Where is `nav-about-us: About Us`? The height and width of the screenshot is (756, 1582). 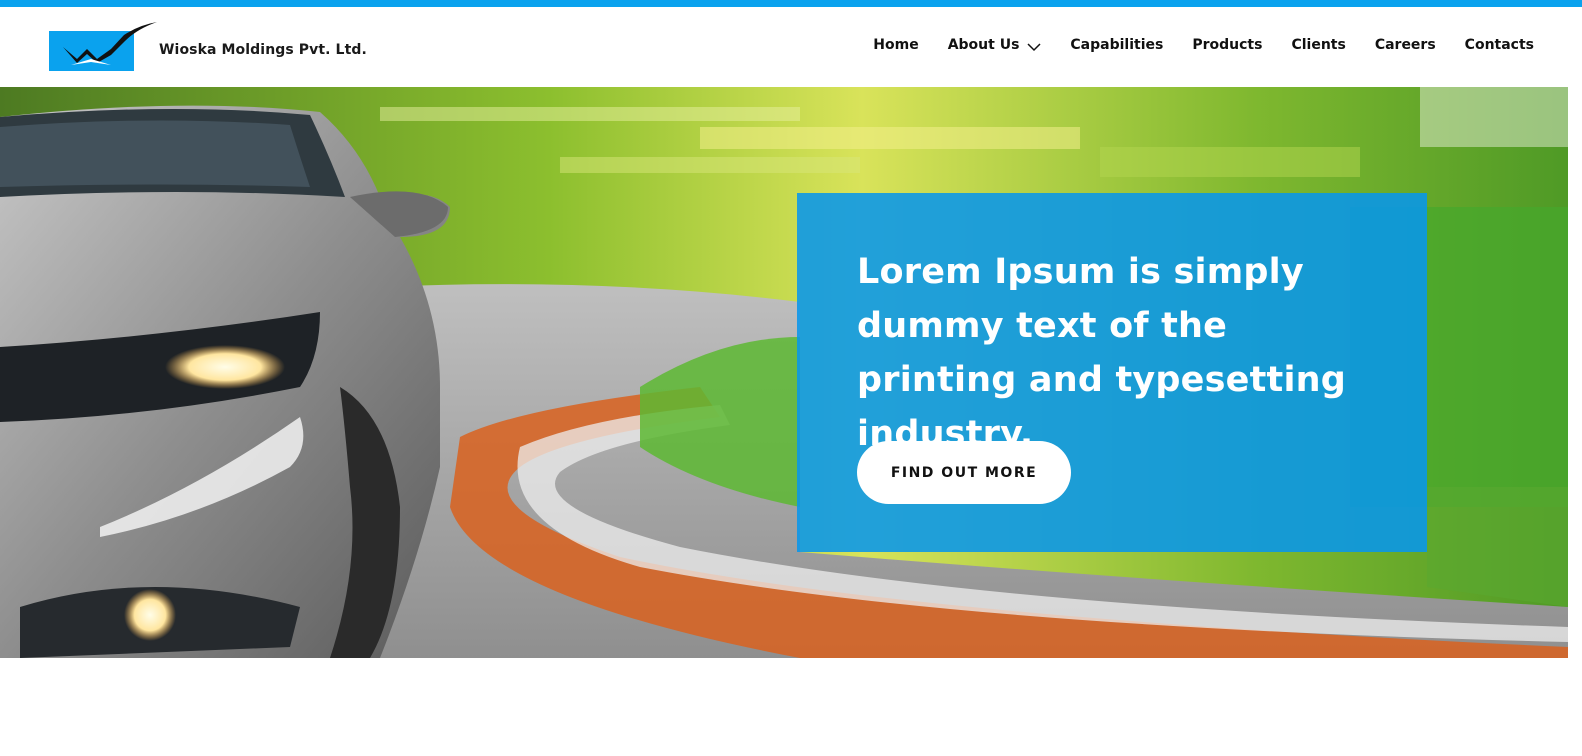
nav-about-us: About Us is located at coordinates (995, 45).